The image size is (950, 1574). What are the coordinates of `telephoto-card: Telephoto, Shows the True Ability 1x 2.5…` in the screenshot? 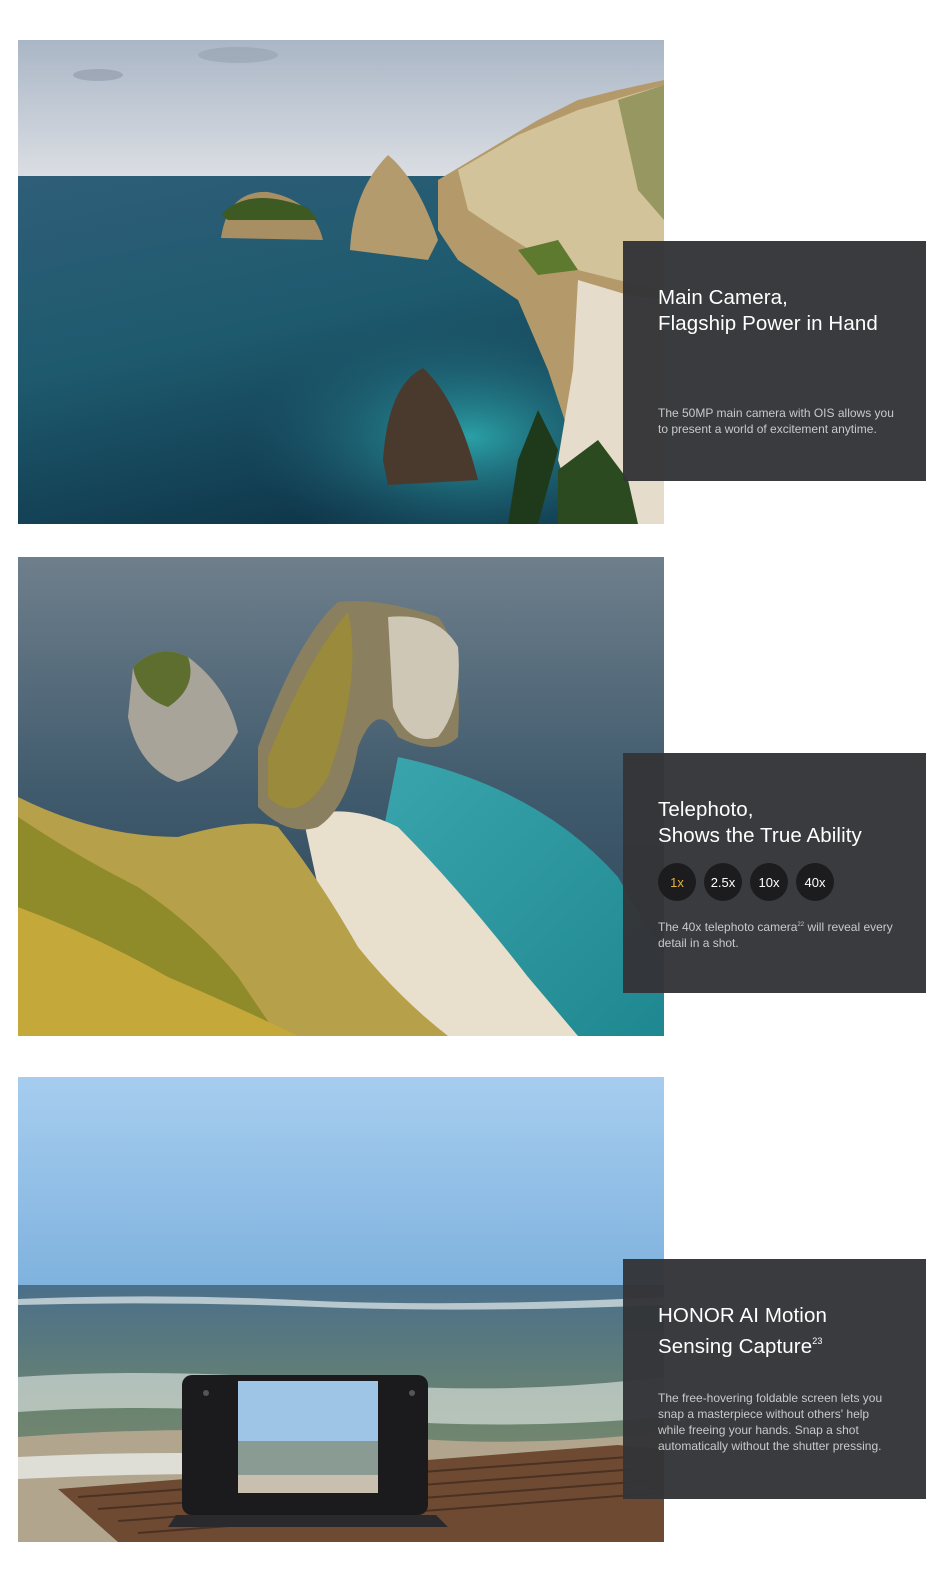 It's located at (774, 873).